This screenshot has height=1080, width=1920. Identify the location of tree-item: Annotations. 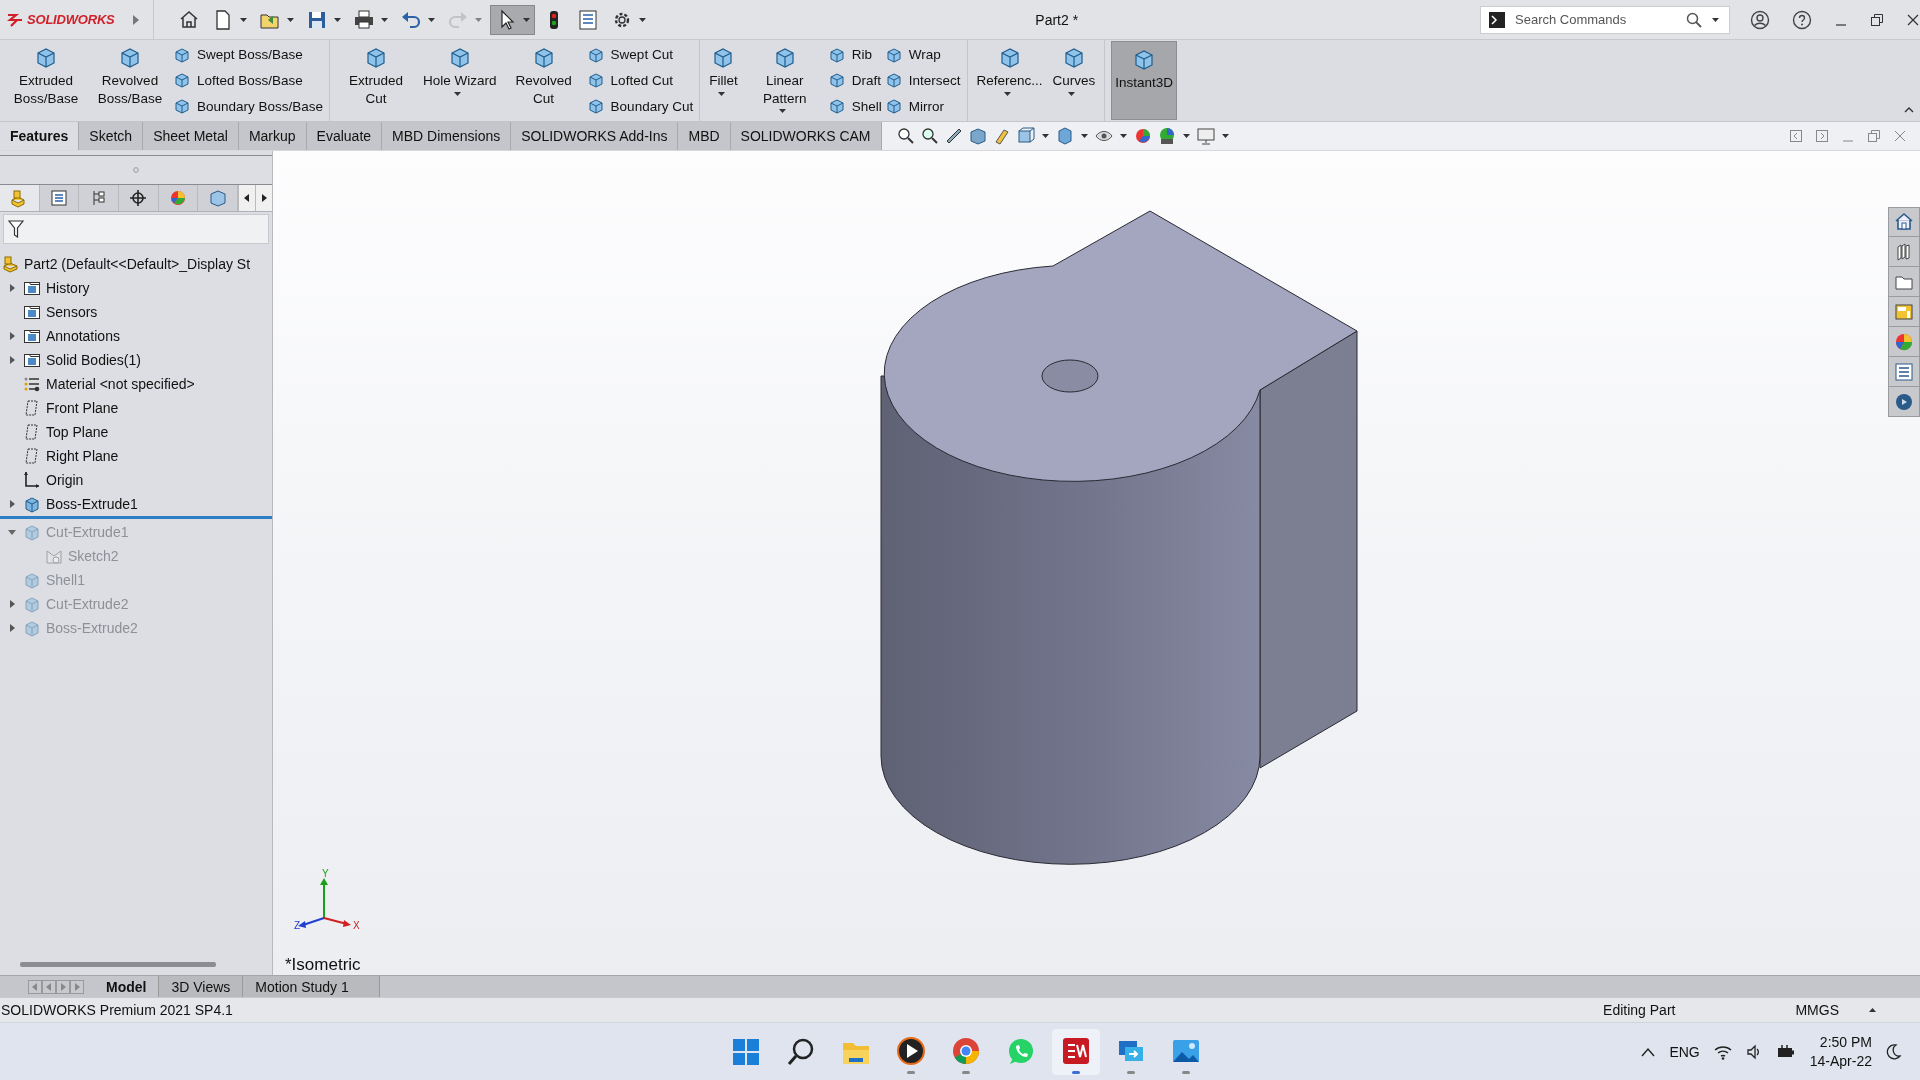
(83, 336).